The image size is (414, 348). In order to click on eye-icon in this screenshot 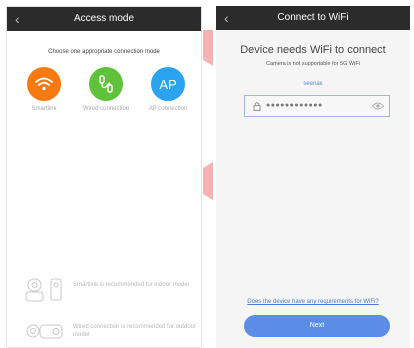, I will do `click(378, 106)`.